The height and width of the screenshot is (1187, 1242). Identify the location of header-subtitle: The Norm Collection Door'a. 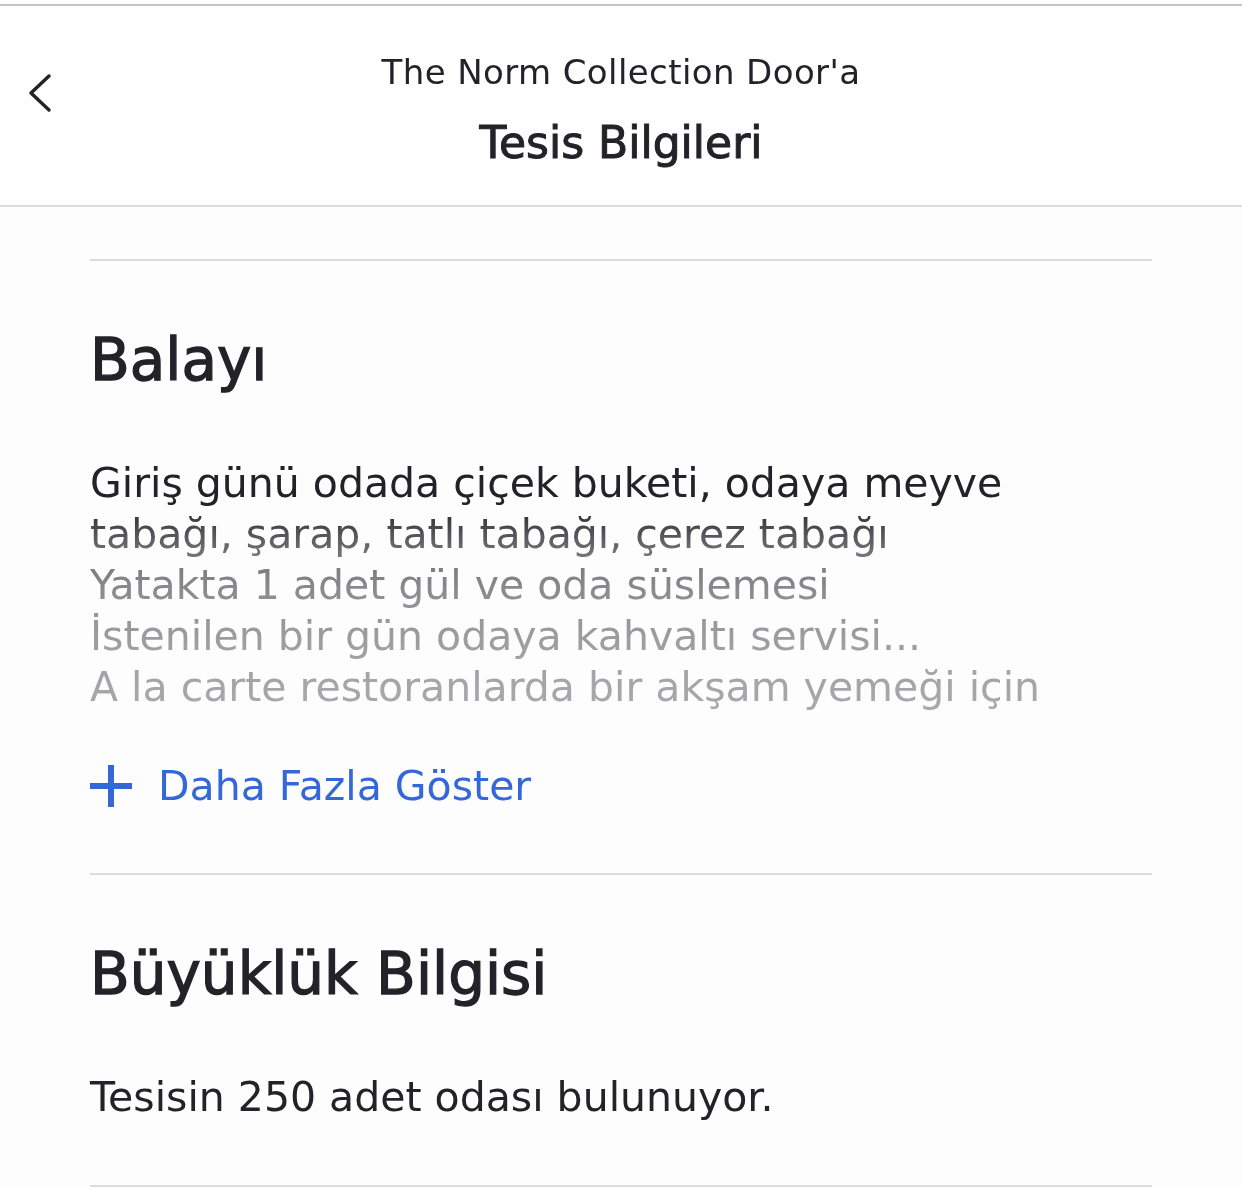
(621, 72).